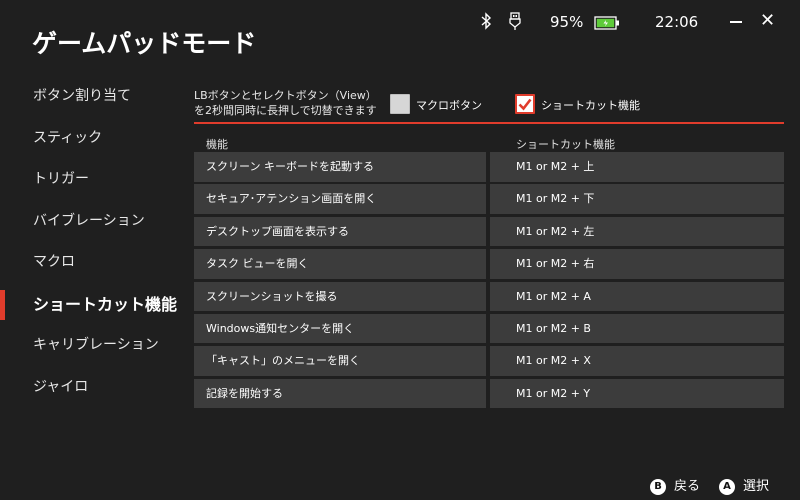 Image resolution: width=800 pixels, height=500 pixels. Describe the element at coordinates (340, 167) in the screenshot. I see `function-cell: スクリーン キーボードを起動する` at that location.